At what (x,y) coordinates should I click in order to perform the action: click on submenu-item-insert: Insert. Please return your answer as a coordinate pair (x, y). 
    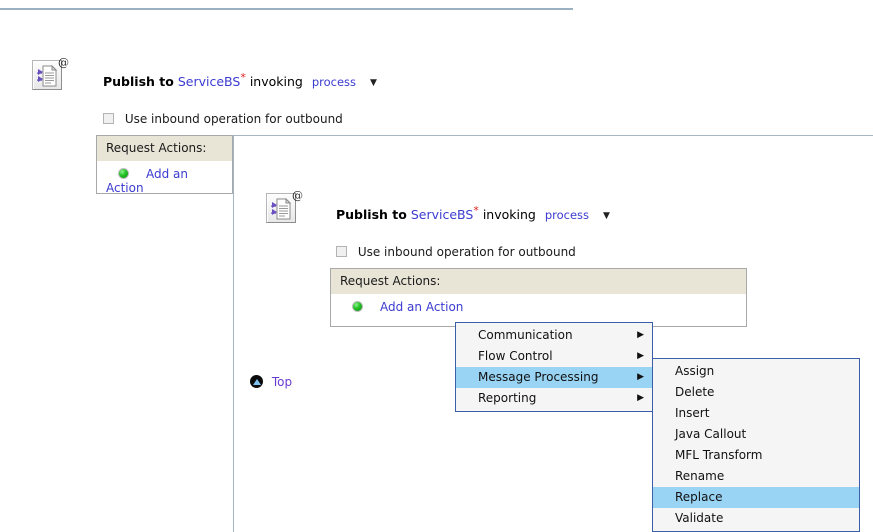
    Looking at the image, I should click on (756, 413).